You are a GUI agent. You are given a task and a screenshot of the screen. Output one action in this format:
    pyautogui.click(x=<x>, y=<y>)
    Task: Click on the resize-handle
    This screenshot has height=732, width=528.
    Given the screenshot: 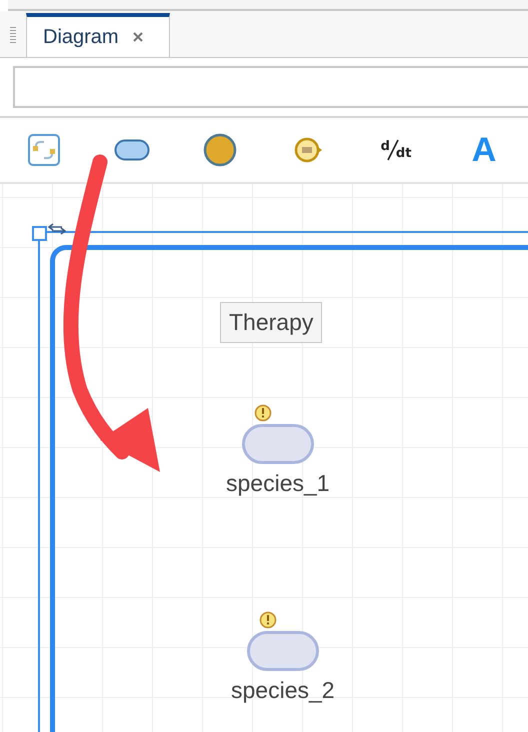 What is the action you would take?
    pyautogui.click(x=39, y=233)
    